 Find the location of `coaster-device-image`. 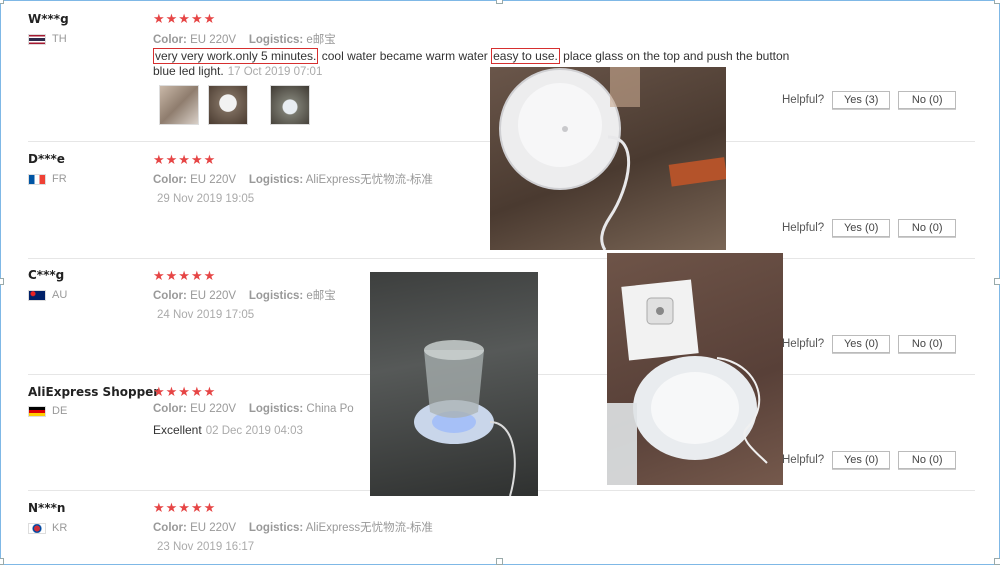

coaster-device-image is located at coordinates (612, 158).